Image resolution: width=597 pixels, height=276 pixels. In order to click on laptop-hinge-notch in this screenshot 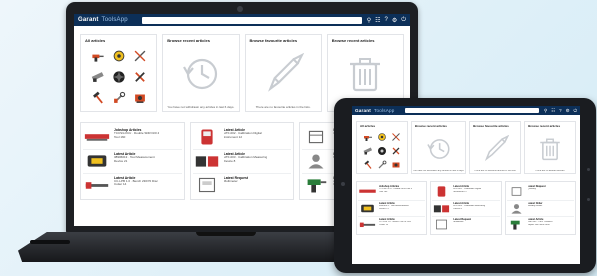, I will do `click(226, 234)`.